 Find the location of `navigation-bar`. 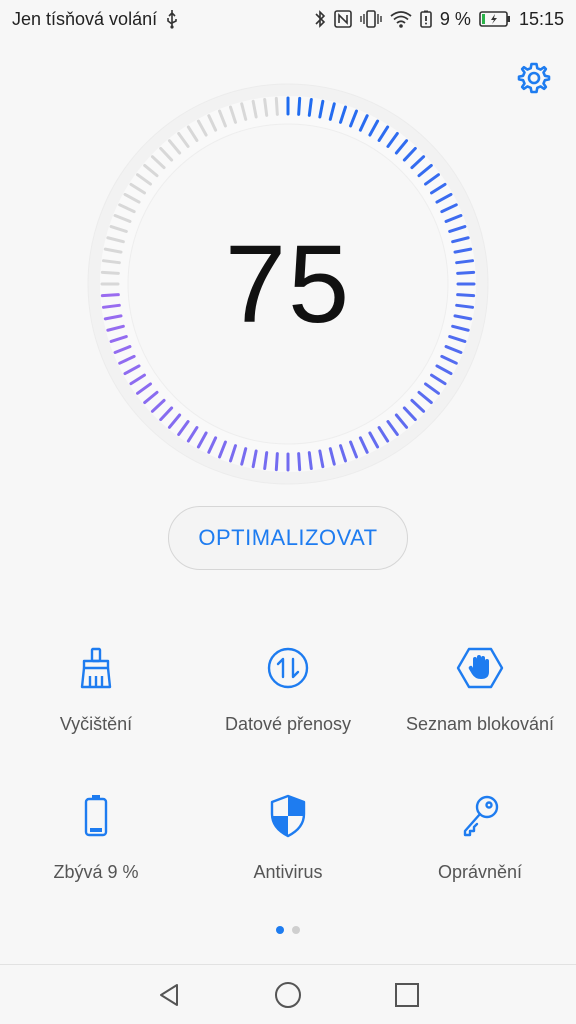

navigation-bar is located at coordinates (288, 994).